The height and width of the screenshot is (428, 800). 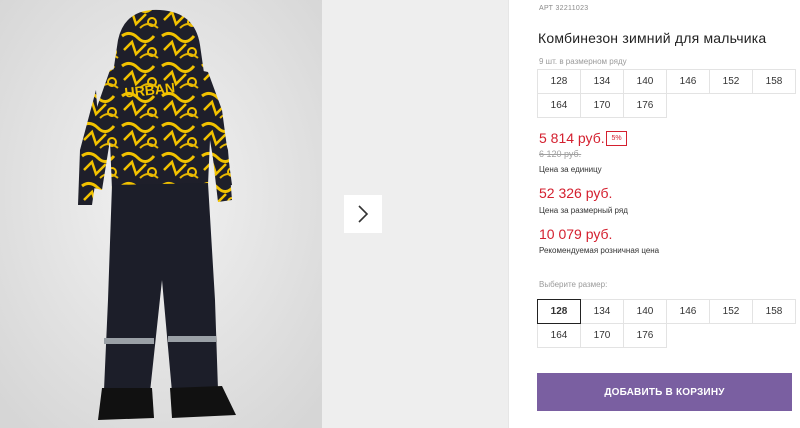 What do you see at coordinates (645, 335) in the screenshot?
I see `size-option: 176` at bounding box center [645, 335].